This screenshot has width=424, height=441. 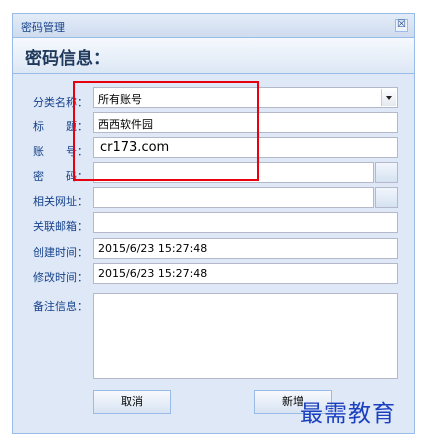 What do you see at coordinates (233, 172) in the screenshot?
I see `password-input` at bounding box center [233, 172].